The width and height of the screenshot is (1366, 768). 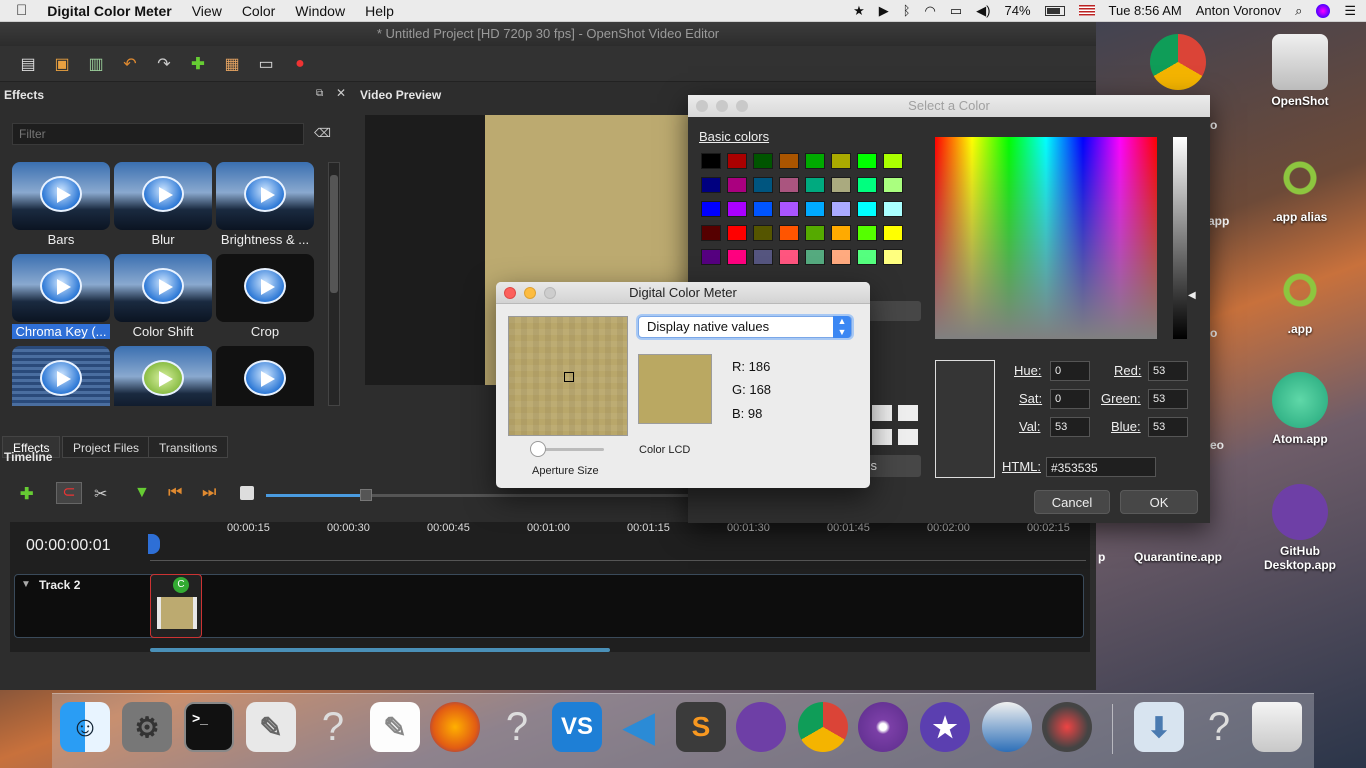 What do you see at coordinates (154, 544) in the screenshot?
I see `playhead-icon` at bounding box center [154, 544].